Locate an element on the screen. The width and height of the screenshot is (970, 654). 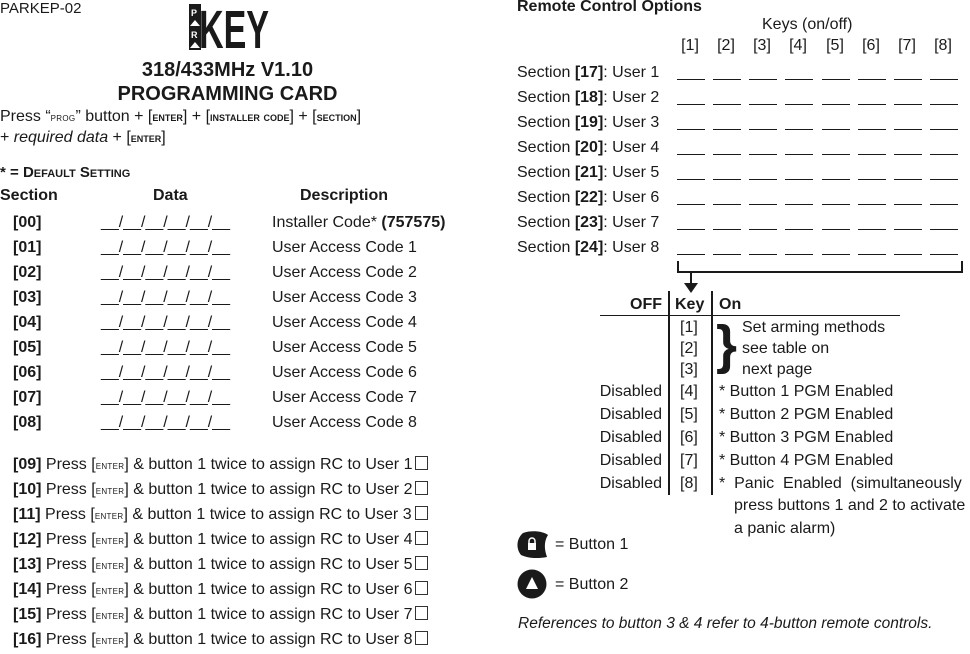
rc-press: Press [ is located at coordinates (70, 464).